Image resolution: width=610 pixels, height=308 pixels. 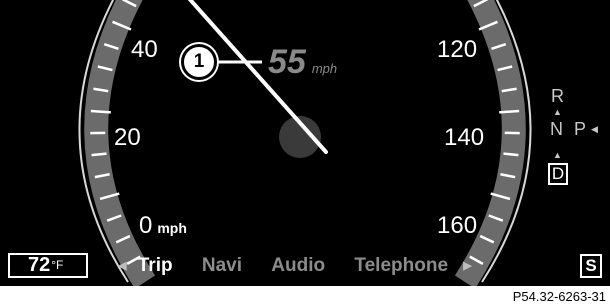 I want to click on menu-item-navi: Navi, so click(x=222, y=266).